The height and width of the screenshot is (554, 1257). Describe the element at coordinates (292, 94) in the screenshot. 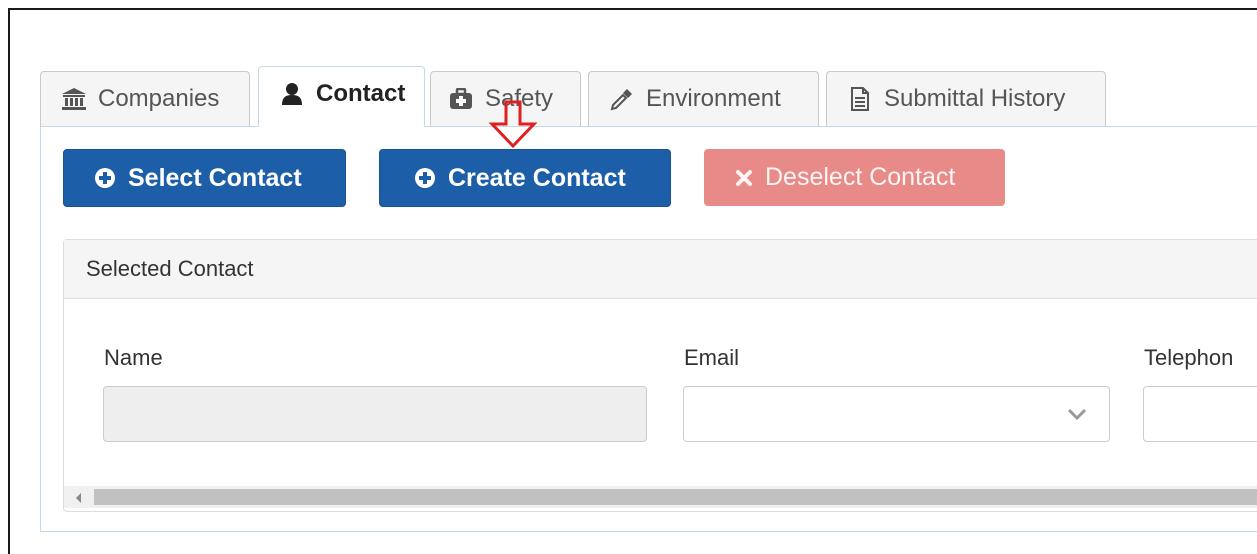

I see `user-icon` at that location.